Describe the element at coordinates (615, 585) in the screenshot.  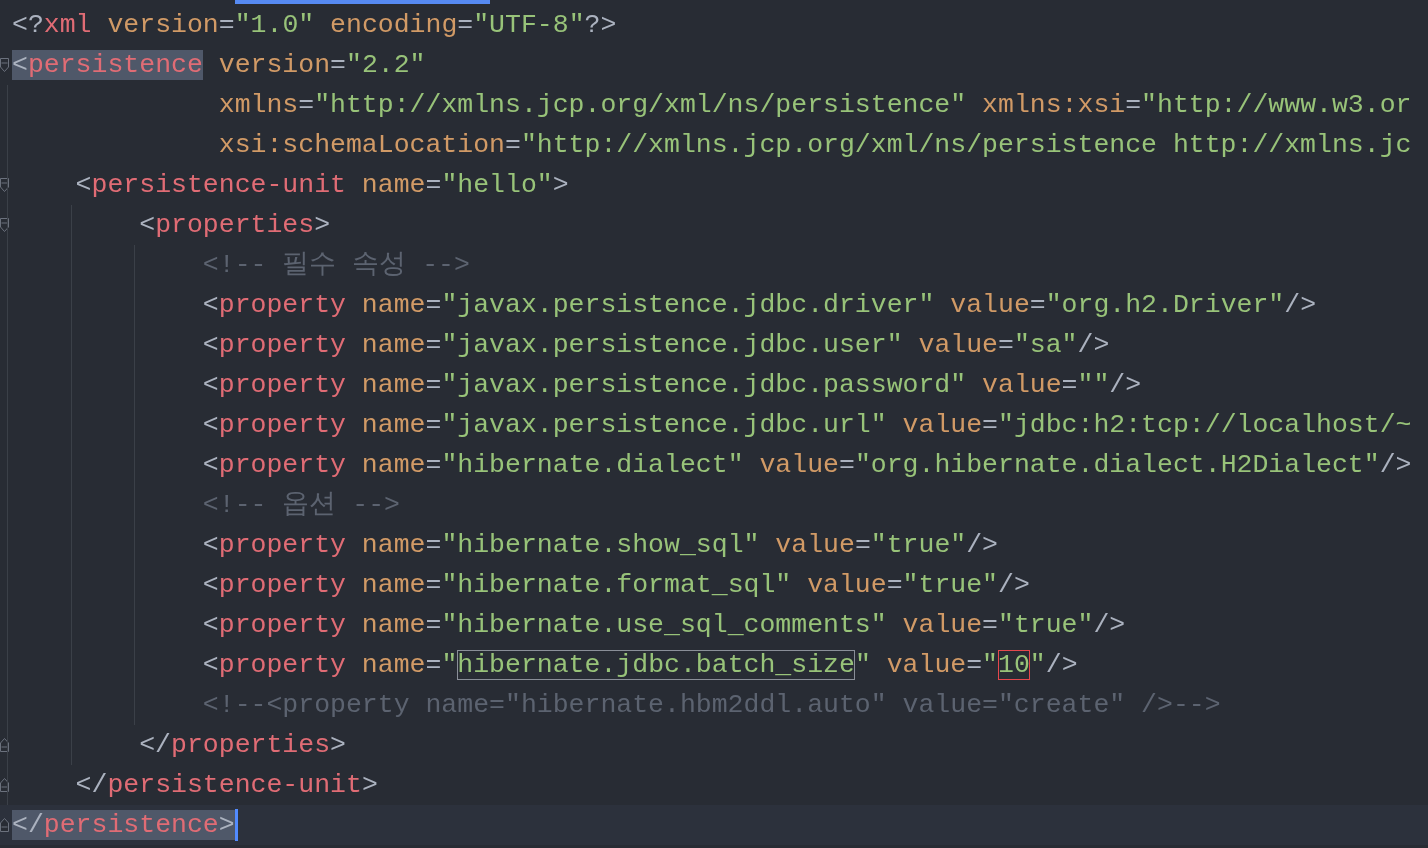
I see `code-line: <property name="hibernate.format_sql" value="true"/>` at that location.